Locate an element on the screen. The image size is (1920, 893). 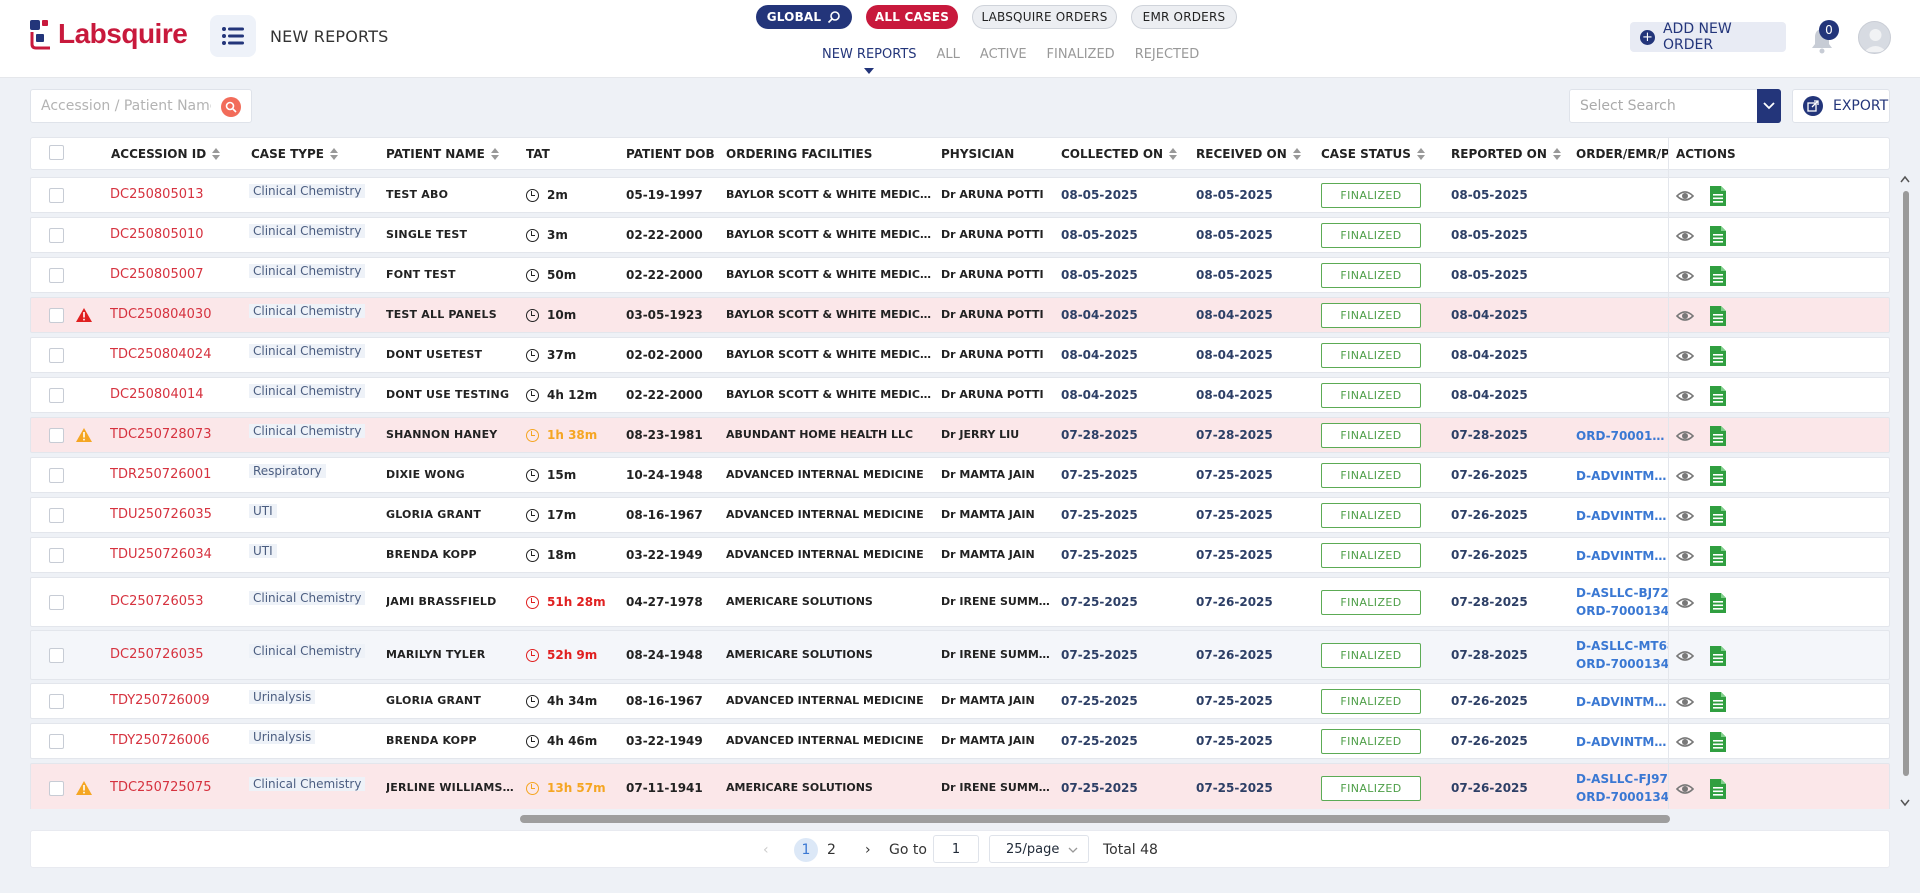
user-avatar is located at coordinates (1874, 37).